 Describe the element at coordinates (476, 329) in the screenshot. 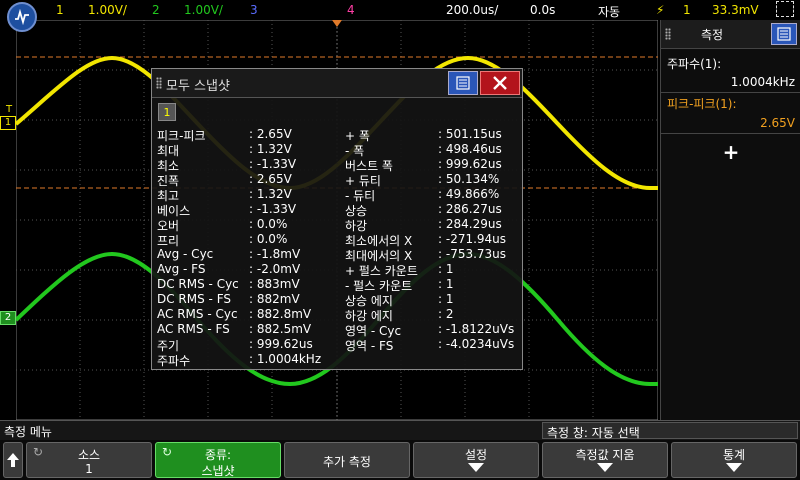

I see `measurement-value: : -1.8122uVs` at that location.